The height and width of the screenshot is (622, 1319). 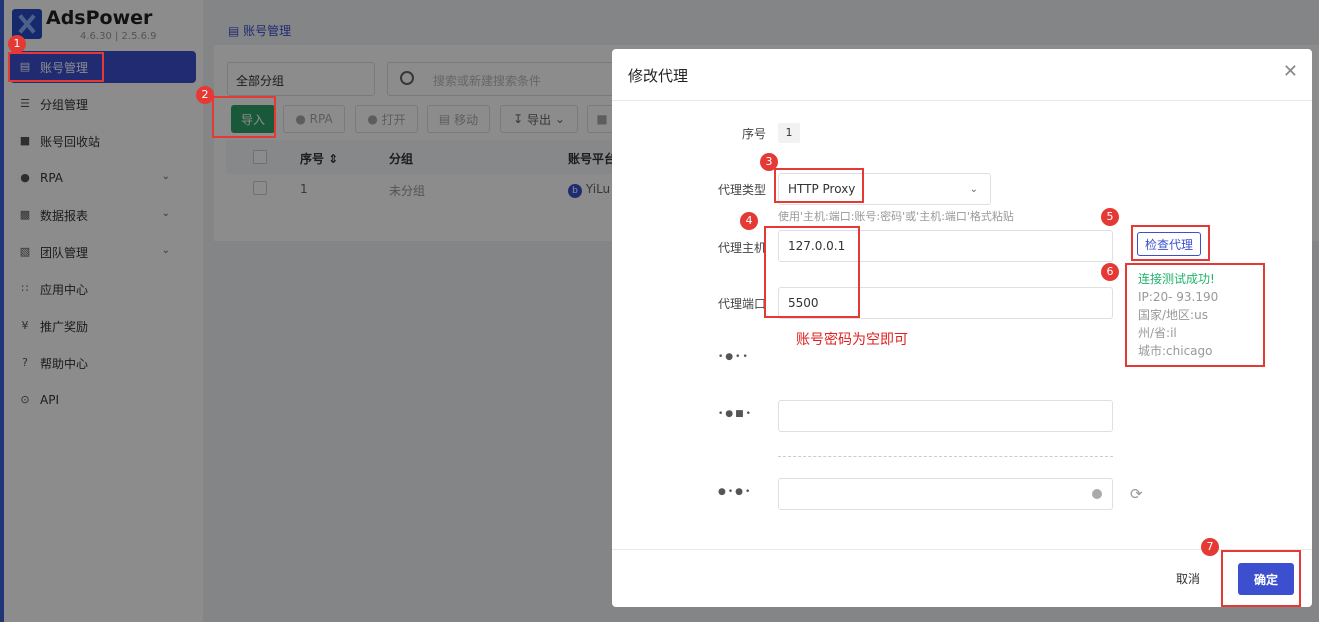 I want to click on proxy-password-input, so click(x=945, y=416).